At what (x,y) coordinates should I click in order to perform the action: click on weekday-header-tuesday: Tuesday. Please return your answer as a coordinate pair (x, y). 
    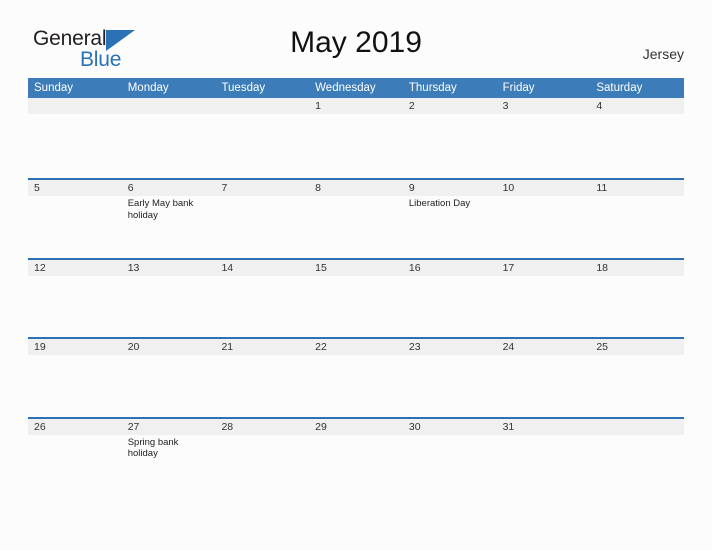
    Looking at the image, I should click on (243, 88).